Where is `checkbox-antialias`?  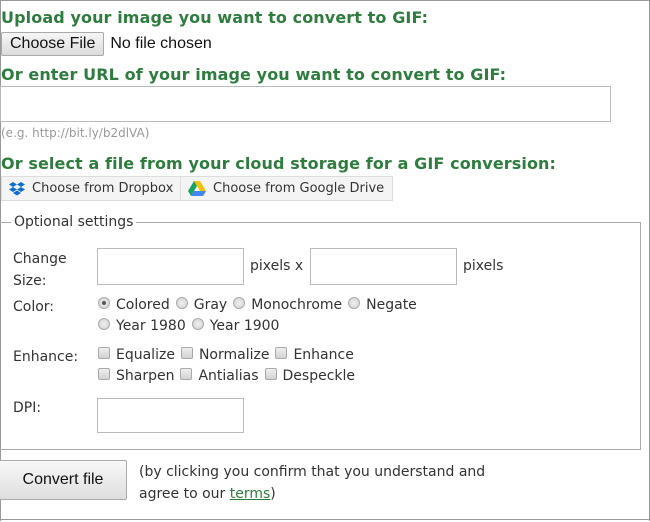
checkbox-antialias is located at coordinates (186, 374).